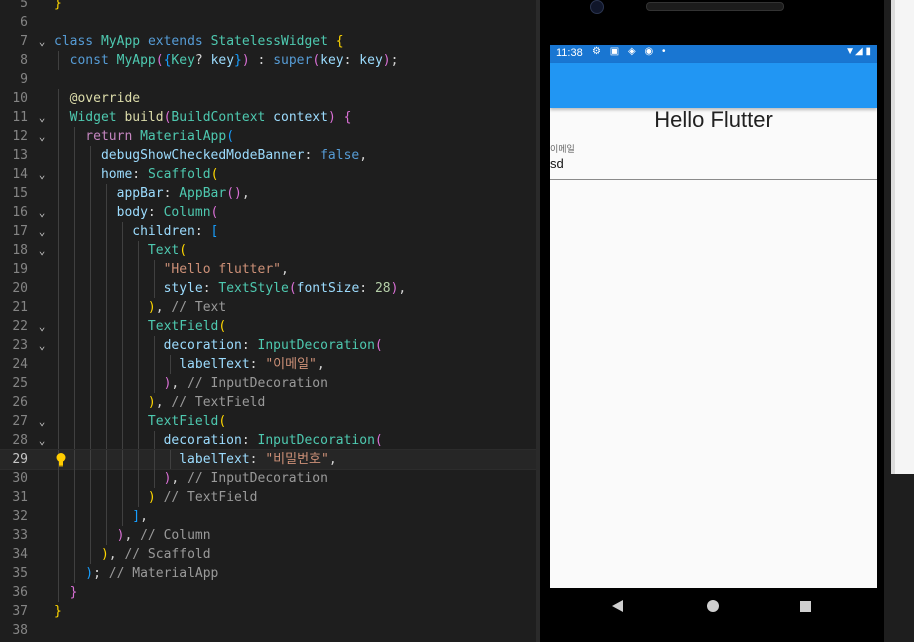  I want to click on side-window-edge, so click(904, 237).